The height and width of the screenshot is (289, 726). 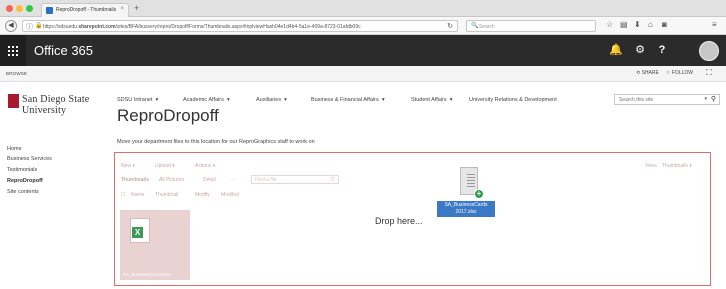 I want to click on share-button: ⟲ SHARE, so click(x=647, y=73).